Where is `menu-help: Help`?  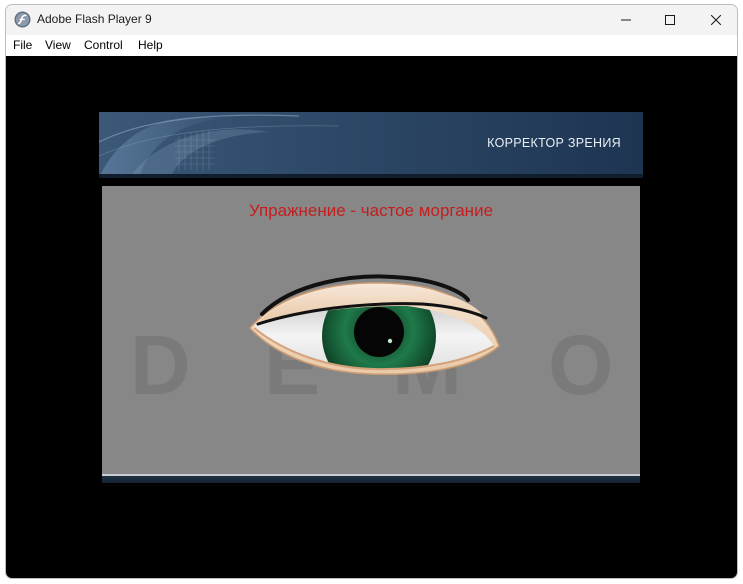
menu-help: Help is located at coordinates (150, 45).